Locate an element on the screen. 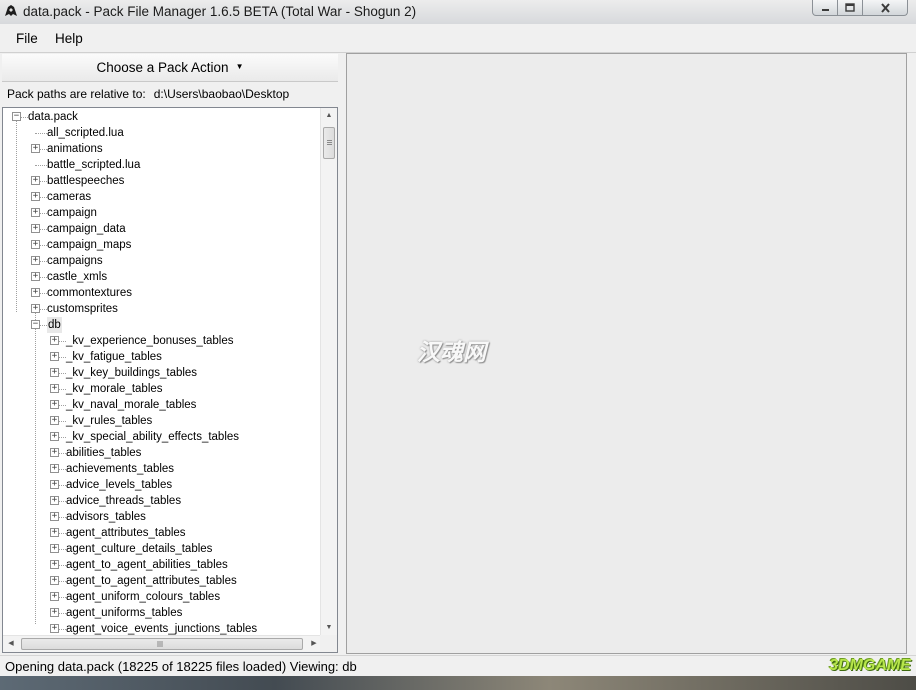 This screenshot has height=690, width=916. window-controls is located at coordinates (860, 8).